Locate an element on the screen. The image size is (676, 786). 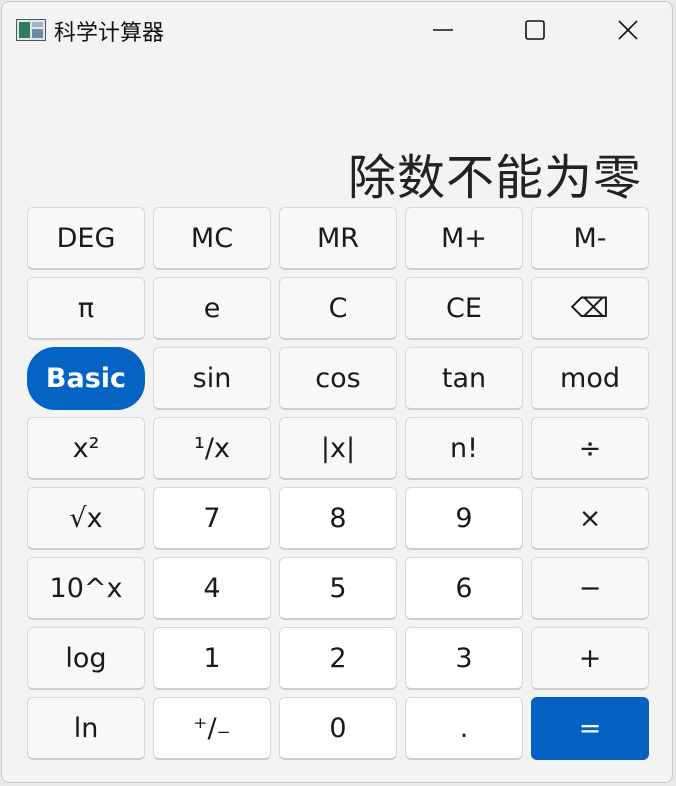
digit-6-label: 6 is located at coordinates (464, 588).